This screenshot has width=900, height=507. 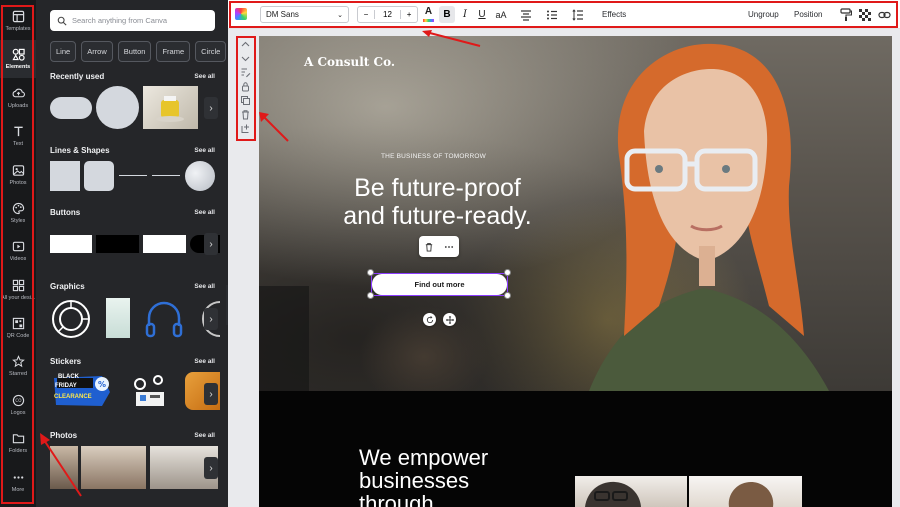 I want to click on graphic-ring, so click(x=71, y=319).